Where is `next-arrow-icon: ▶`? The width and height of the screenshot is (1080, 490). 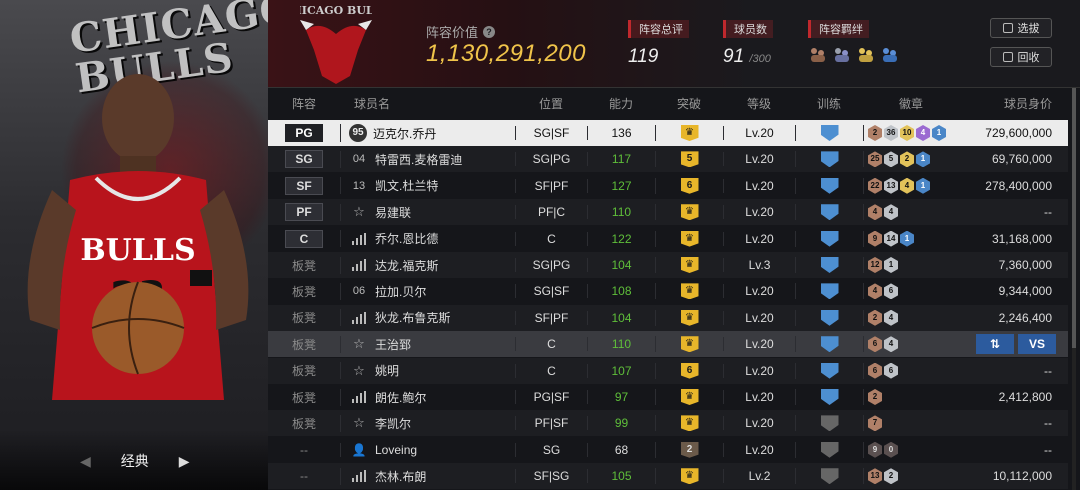
next-arrow-icon: ▶ is located at coordinates (184, 461).